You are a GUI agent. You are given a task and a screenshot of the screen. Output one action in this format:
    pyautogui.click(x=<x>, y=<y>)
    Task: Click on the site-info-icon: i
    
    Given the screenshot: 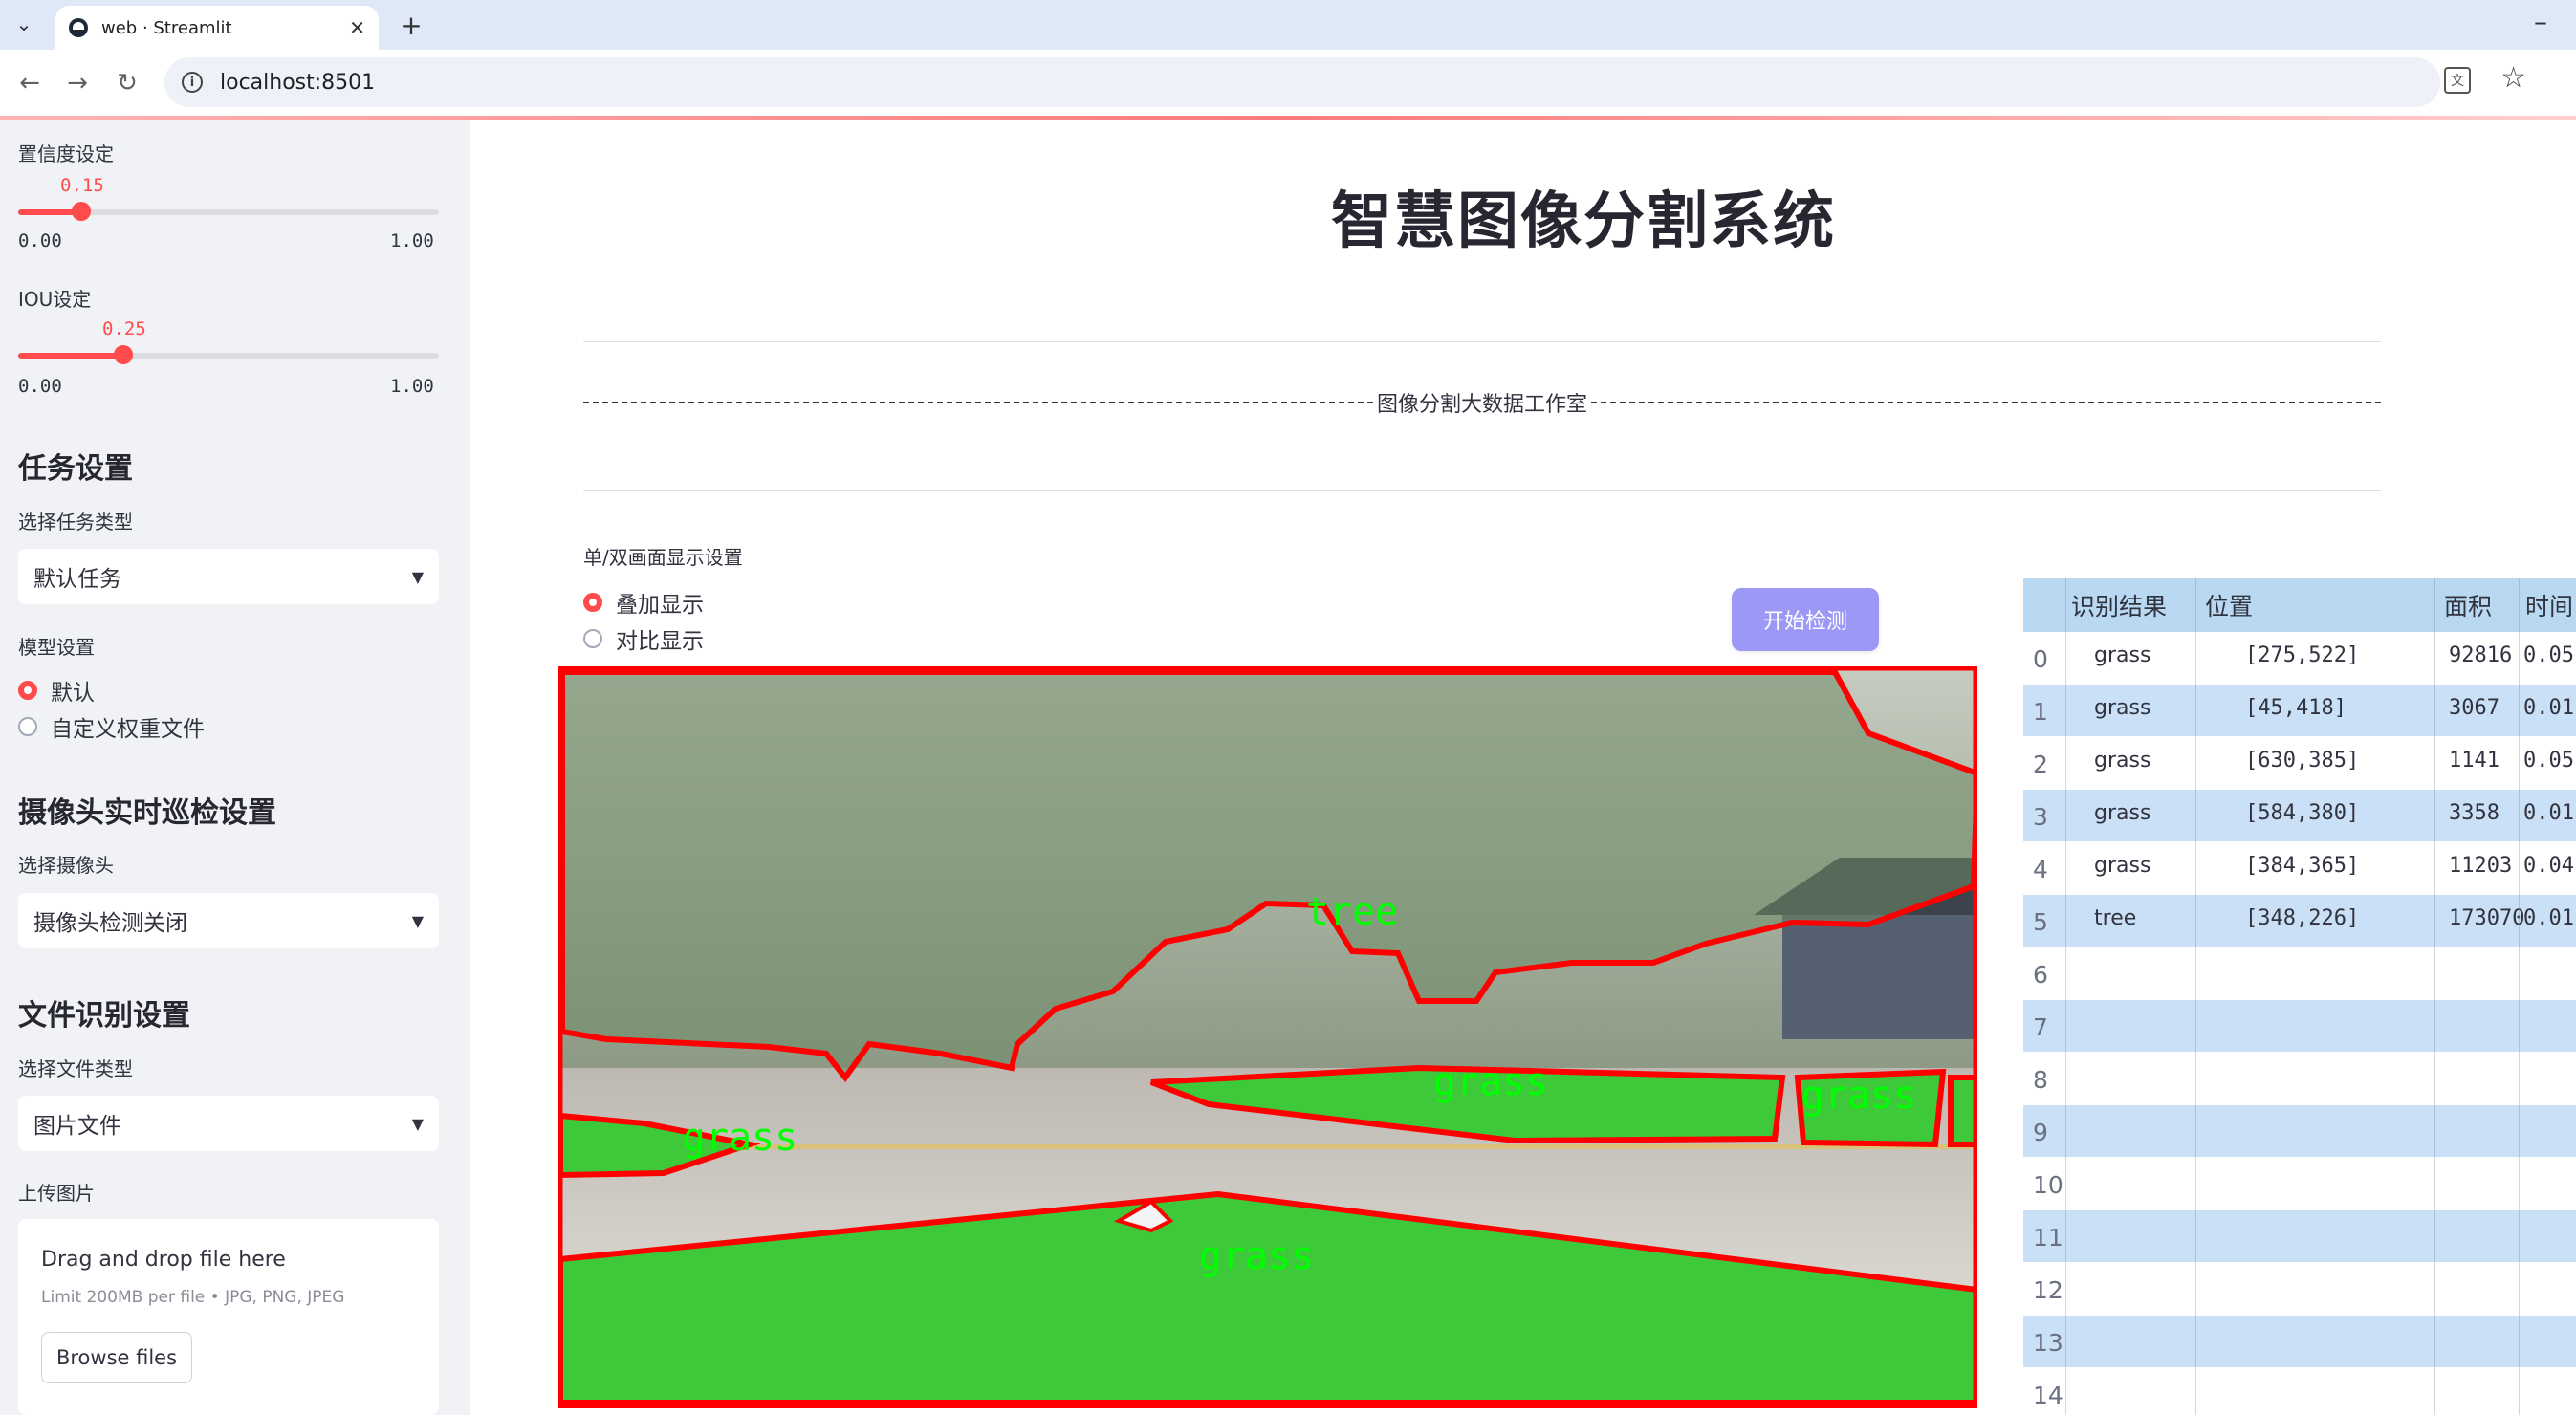 What is the action you would take?
    pyautogui.click(x=192, y=82)
    